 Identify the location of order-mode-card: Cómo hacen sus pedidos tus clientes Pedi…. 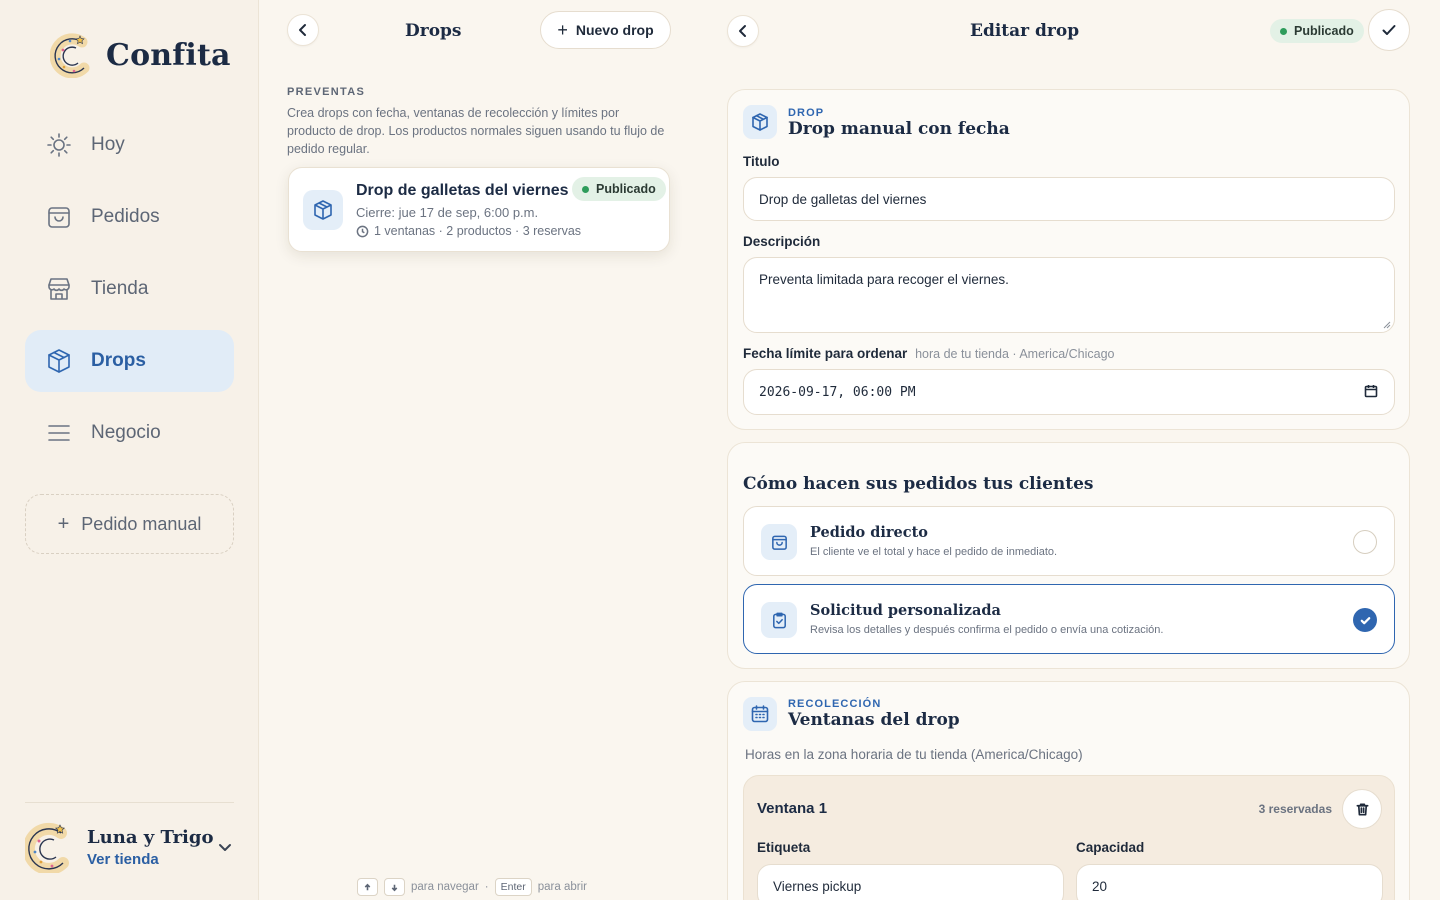
(1068, 555).